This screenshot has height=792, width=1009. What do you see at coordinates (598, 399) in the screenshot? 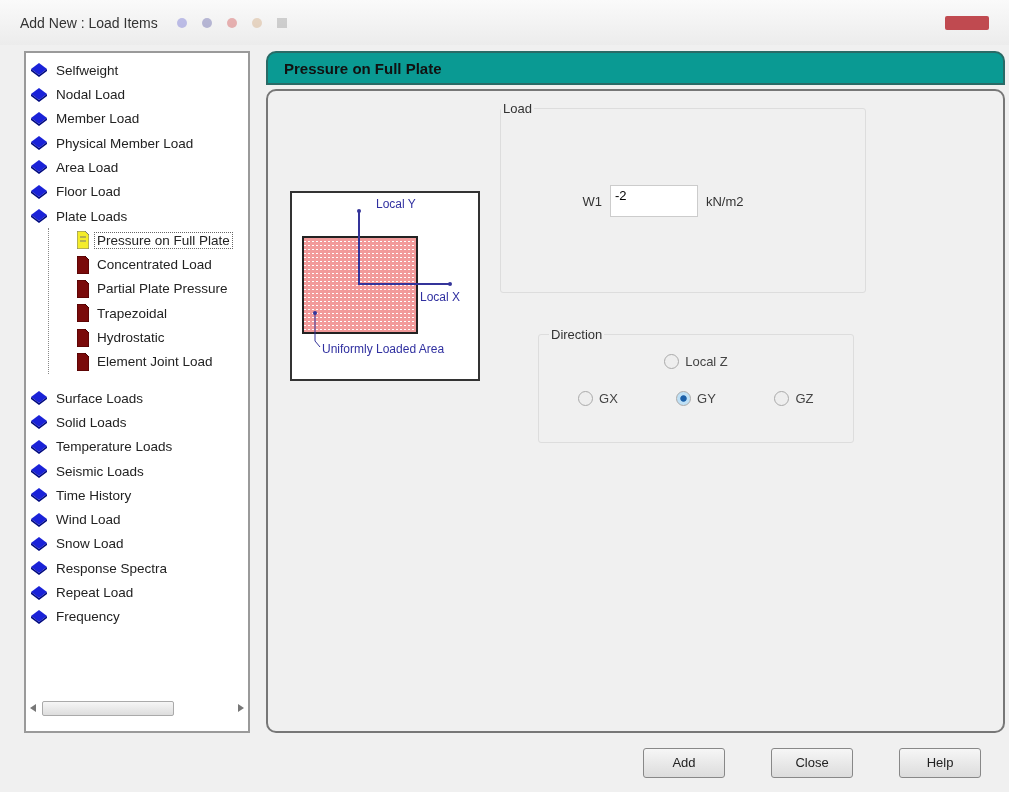
I see `radio-option: GX` at bounding box center [598, 399].